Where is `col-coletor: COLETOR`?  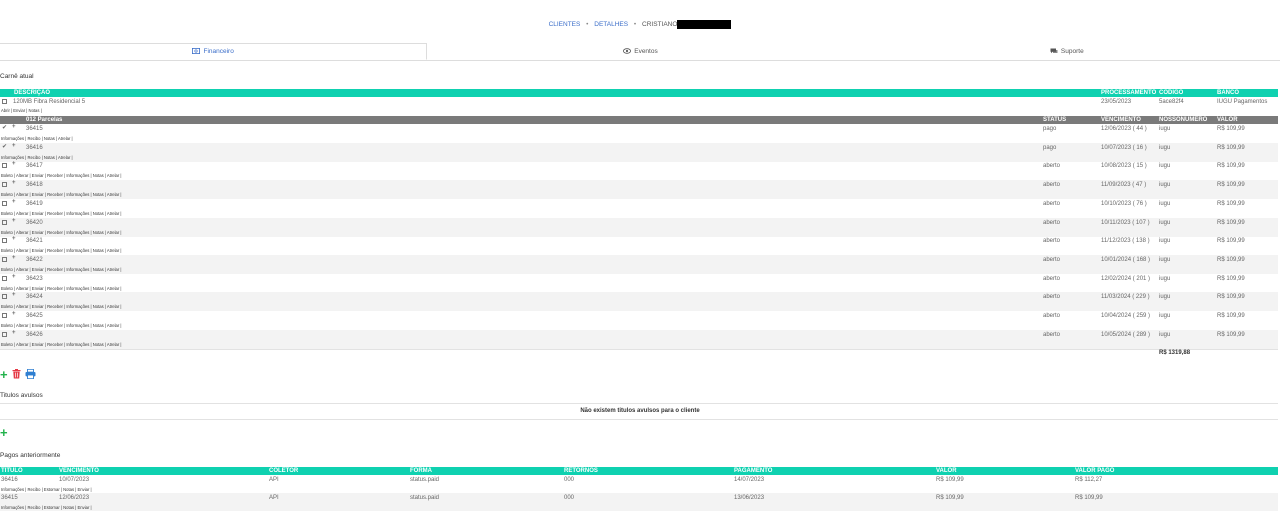 col-coletor: COLETOR is located at coordinates (284, 471).